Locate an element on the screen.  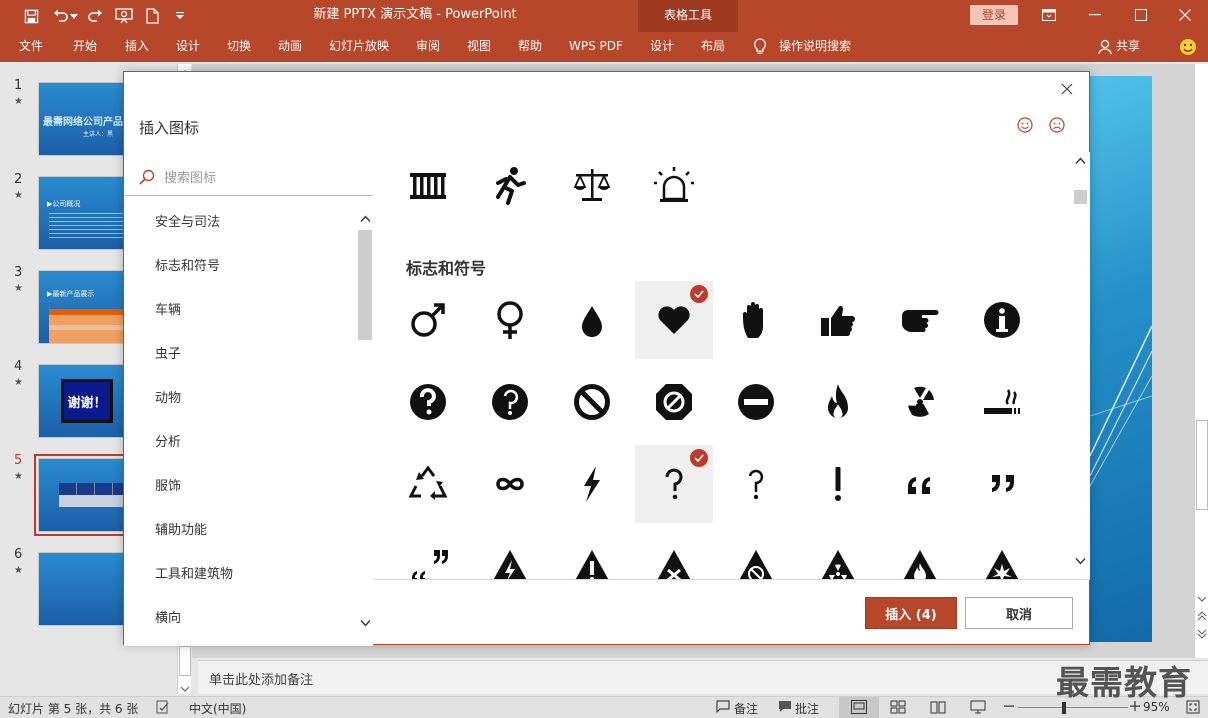
category-item: 安全与司法 is located at coordinates (187, 220).